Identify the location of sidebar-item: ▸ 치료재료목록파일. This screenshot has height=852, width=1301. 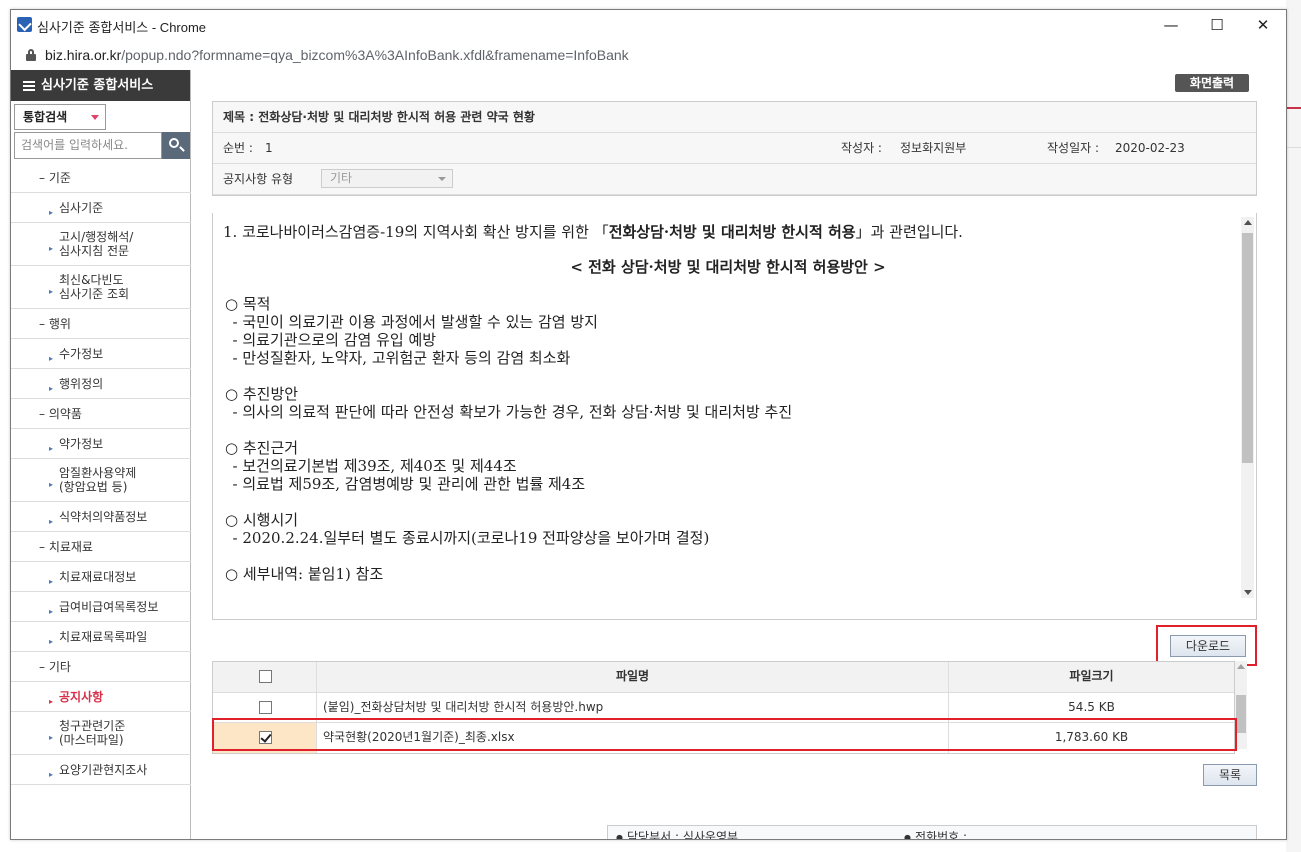
(101, 637).